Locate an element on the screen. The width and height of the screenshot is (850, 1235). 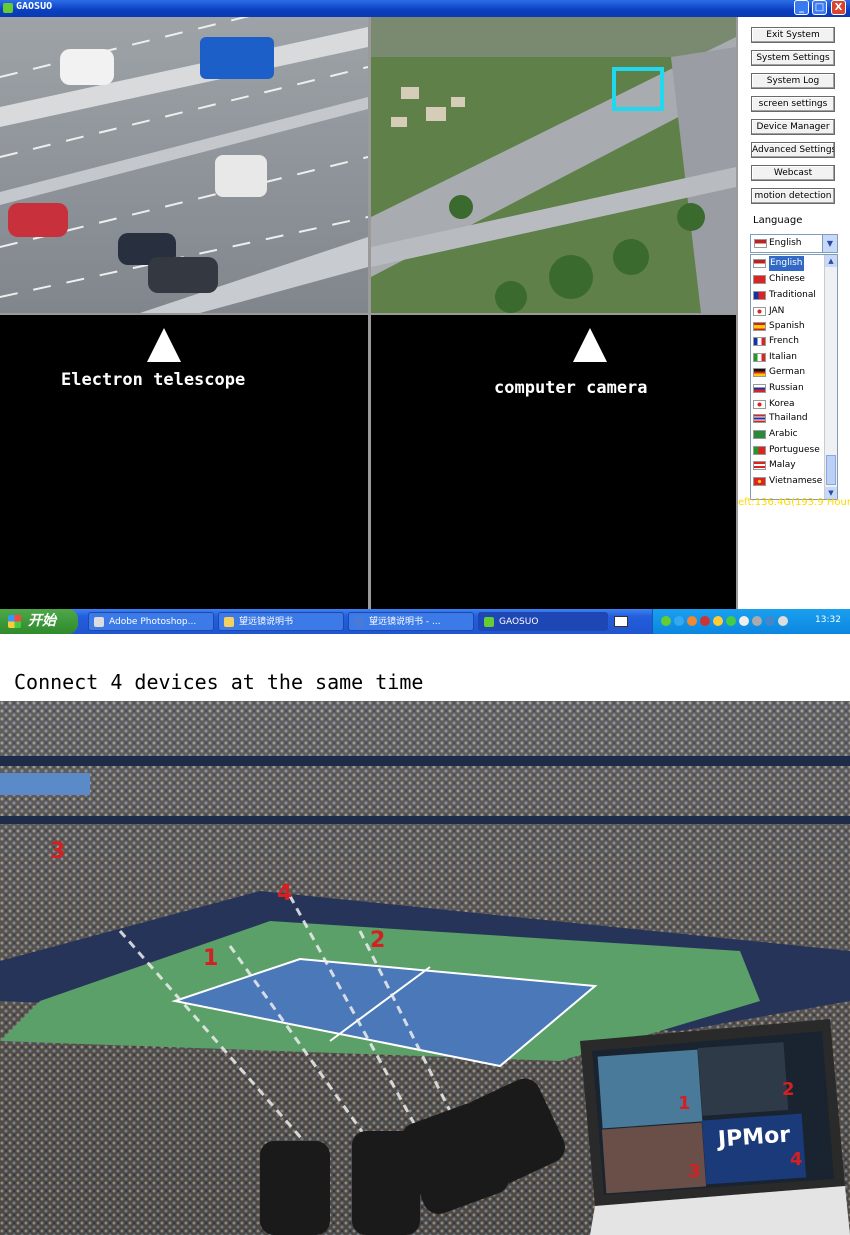
start-button: 开始 is located at coordinates (39, 621).